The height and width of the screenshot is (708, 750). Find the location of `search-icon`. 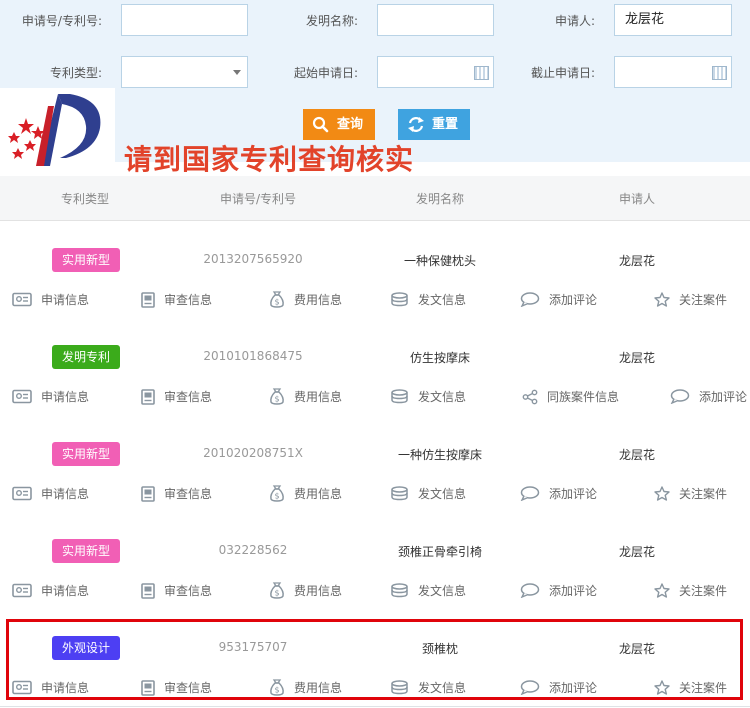

search-icon is located at coordinates (320, 124).